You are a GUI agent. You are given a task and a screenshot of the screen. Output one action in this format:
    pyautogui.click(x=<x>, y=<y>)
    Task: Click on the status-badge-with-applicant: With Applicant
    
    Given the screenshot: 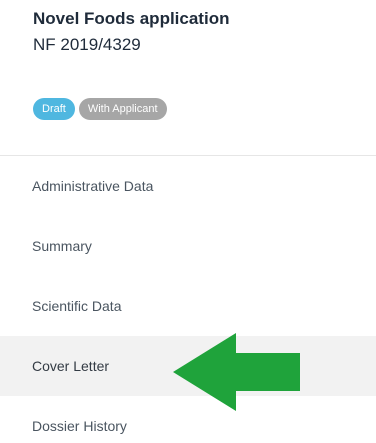 What is the action you would take?
    pyautogui.click(x=122, y=109)
    